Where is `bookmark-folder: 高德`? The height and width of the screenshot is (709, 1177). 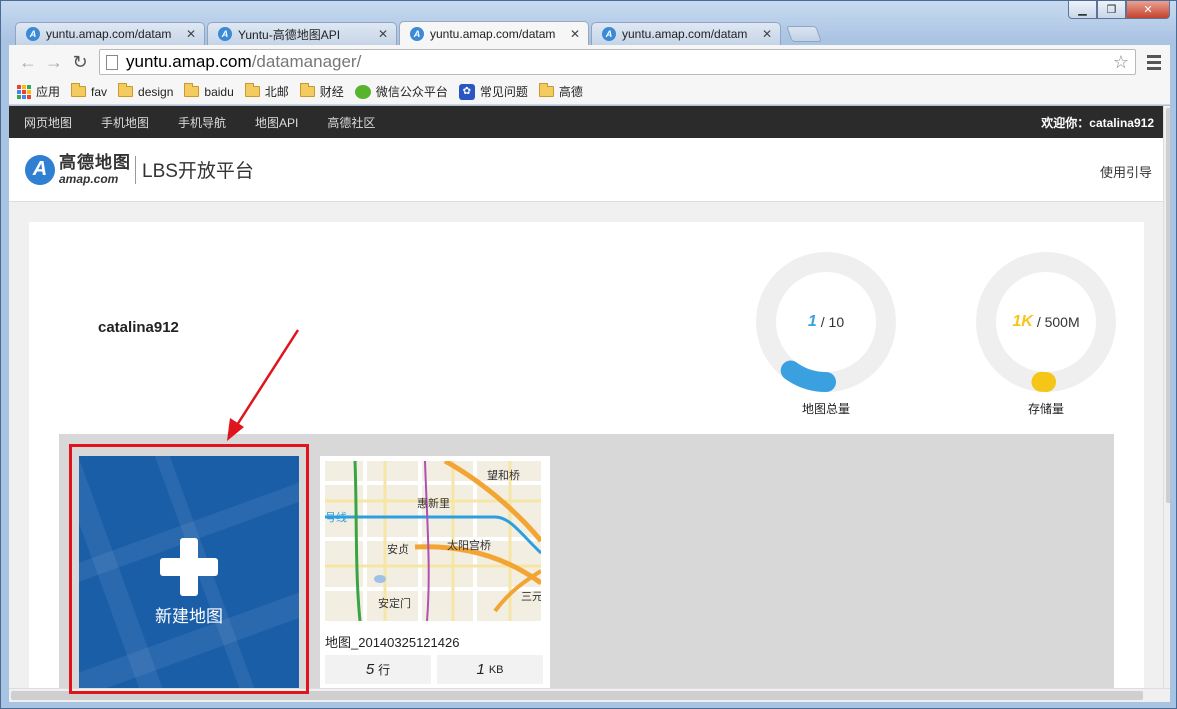
bookmark-folder: 高德 is located at coordinates (560, 91).